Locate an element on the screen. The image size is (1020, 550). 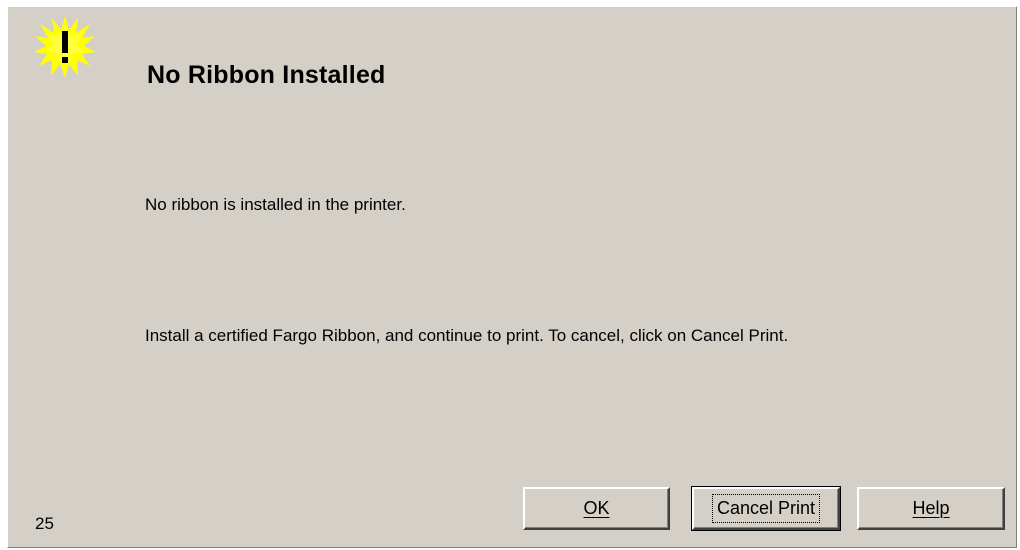
cancel-print-button-label: Cancel Print is located at coordinates (766, 508).